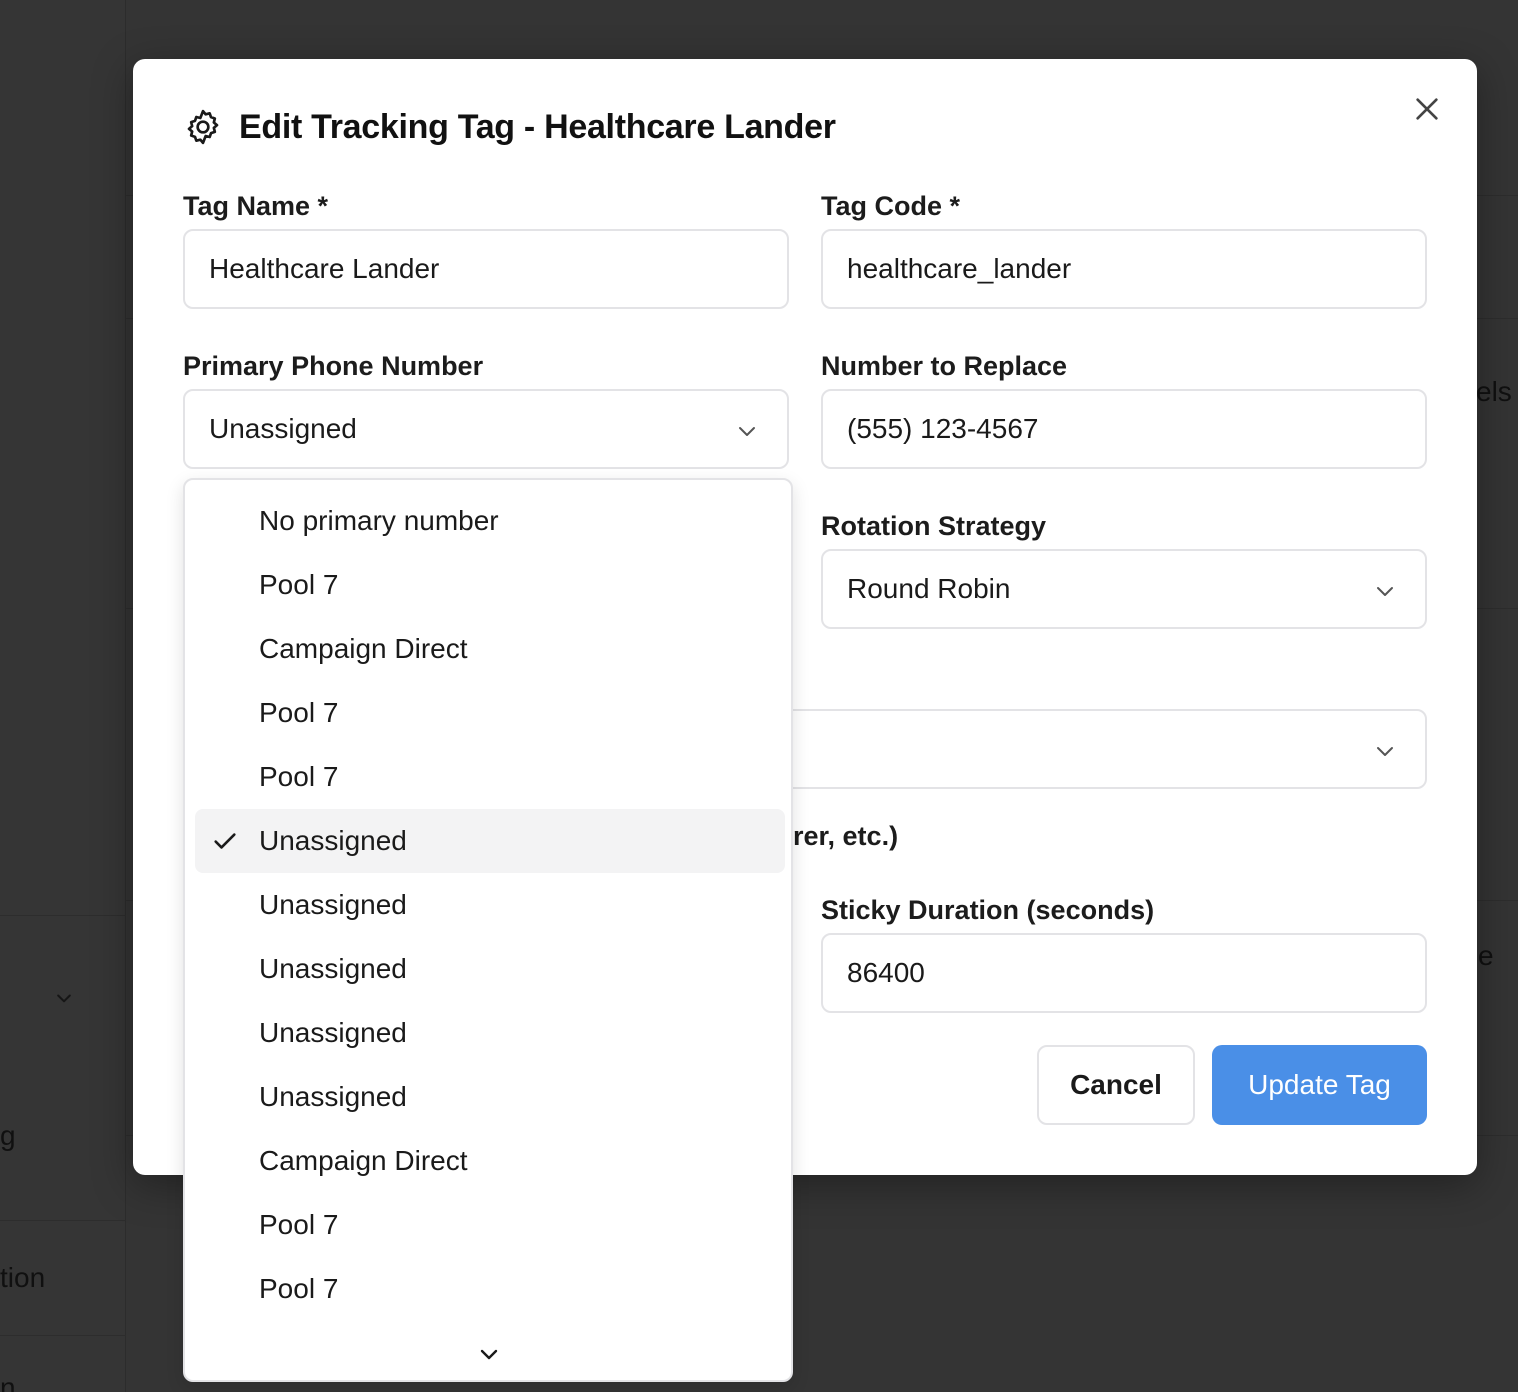 This screenshot has width=1518, height=1392. What do you see at coordinates (891, 206) in the screenshot?
I see `tag-code-label: Tag Code *` at bounding box center [891, 206].